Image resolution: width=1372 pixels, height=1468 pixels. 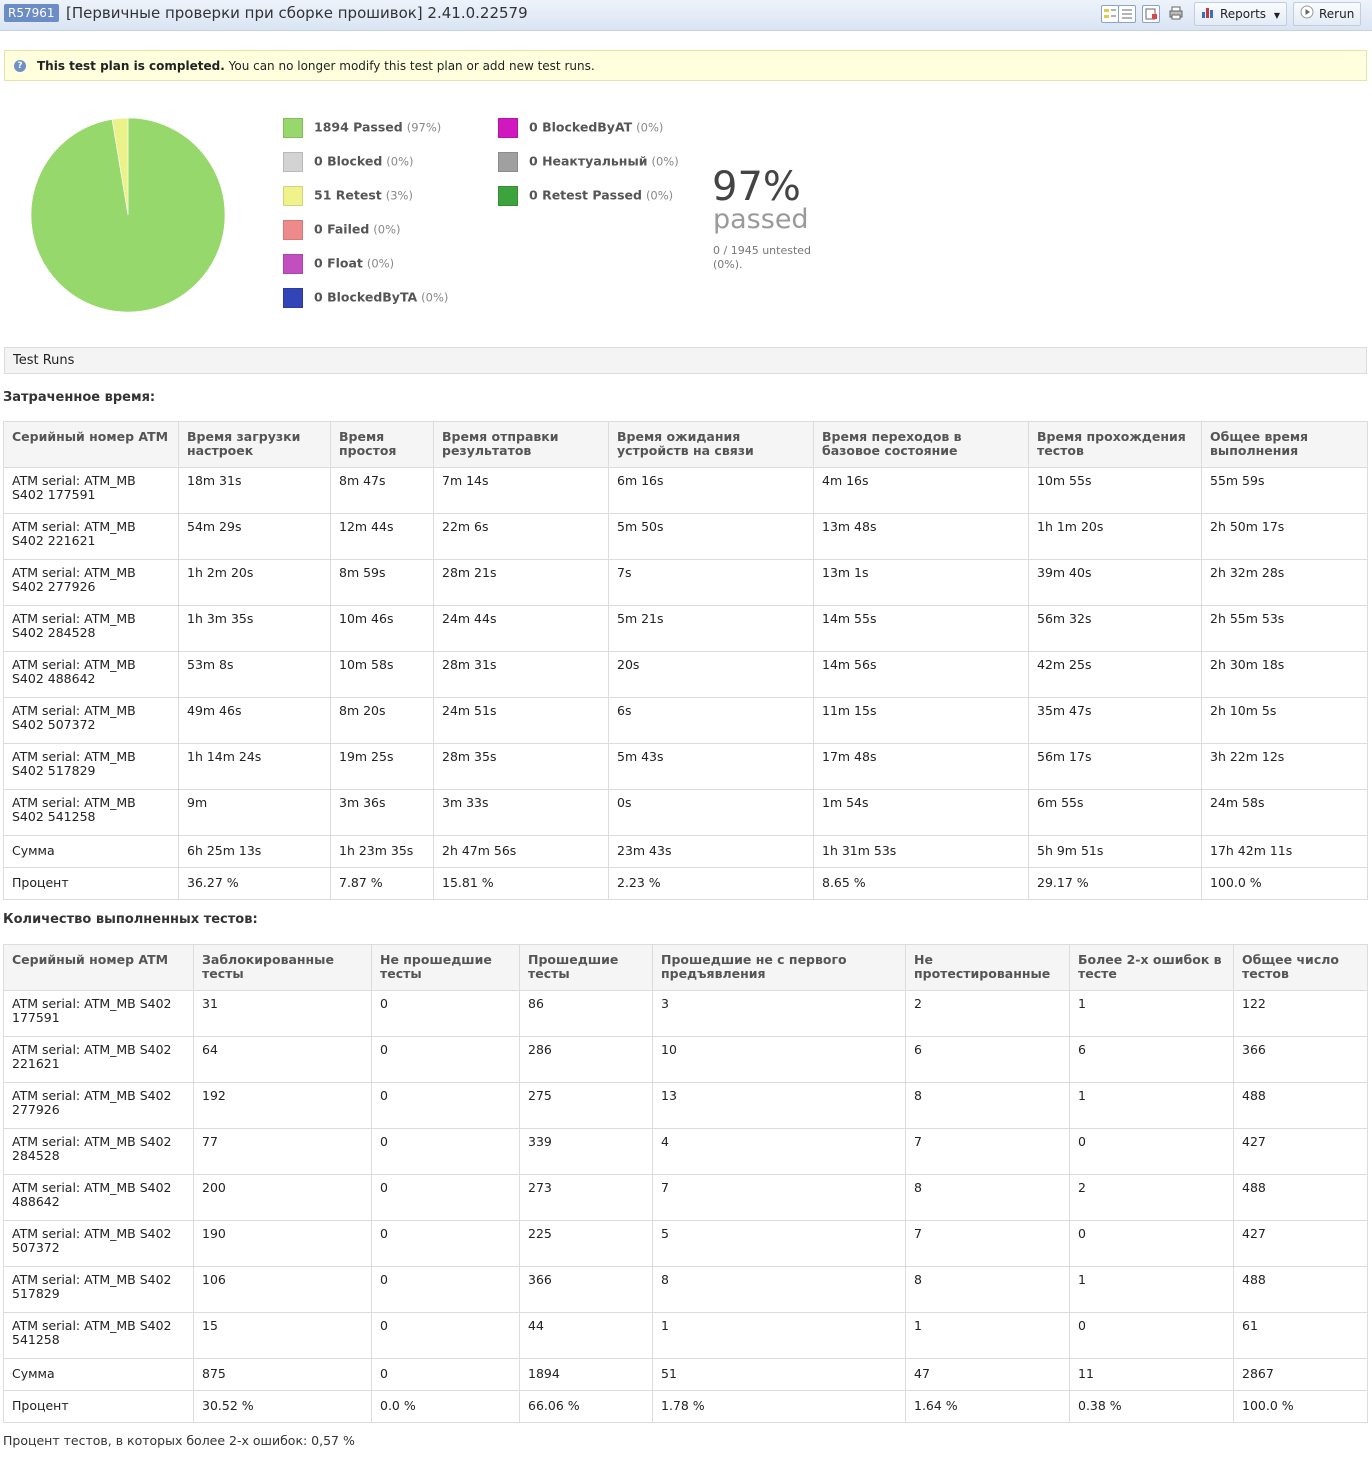 I want to click on atm-serial-cell: ATM serial: ATM_MB S402 488642, so click(x=91, y=674).